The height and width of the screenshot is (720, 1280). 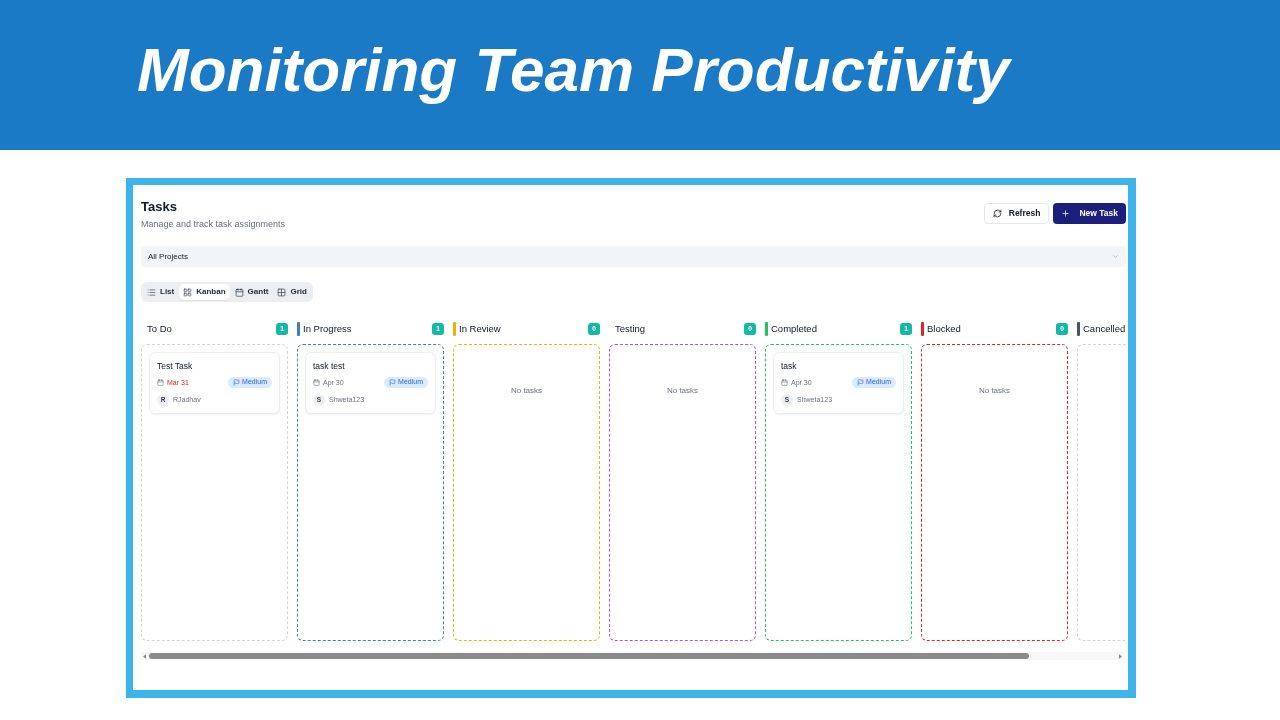 What do you see at coordinates (292, 292) in the screenshot?
I see `view-tab: Grid` at bounding box center [292, 292].